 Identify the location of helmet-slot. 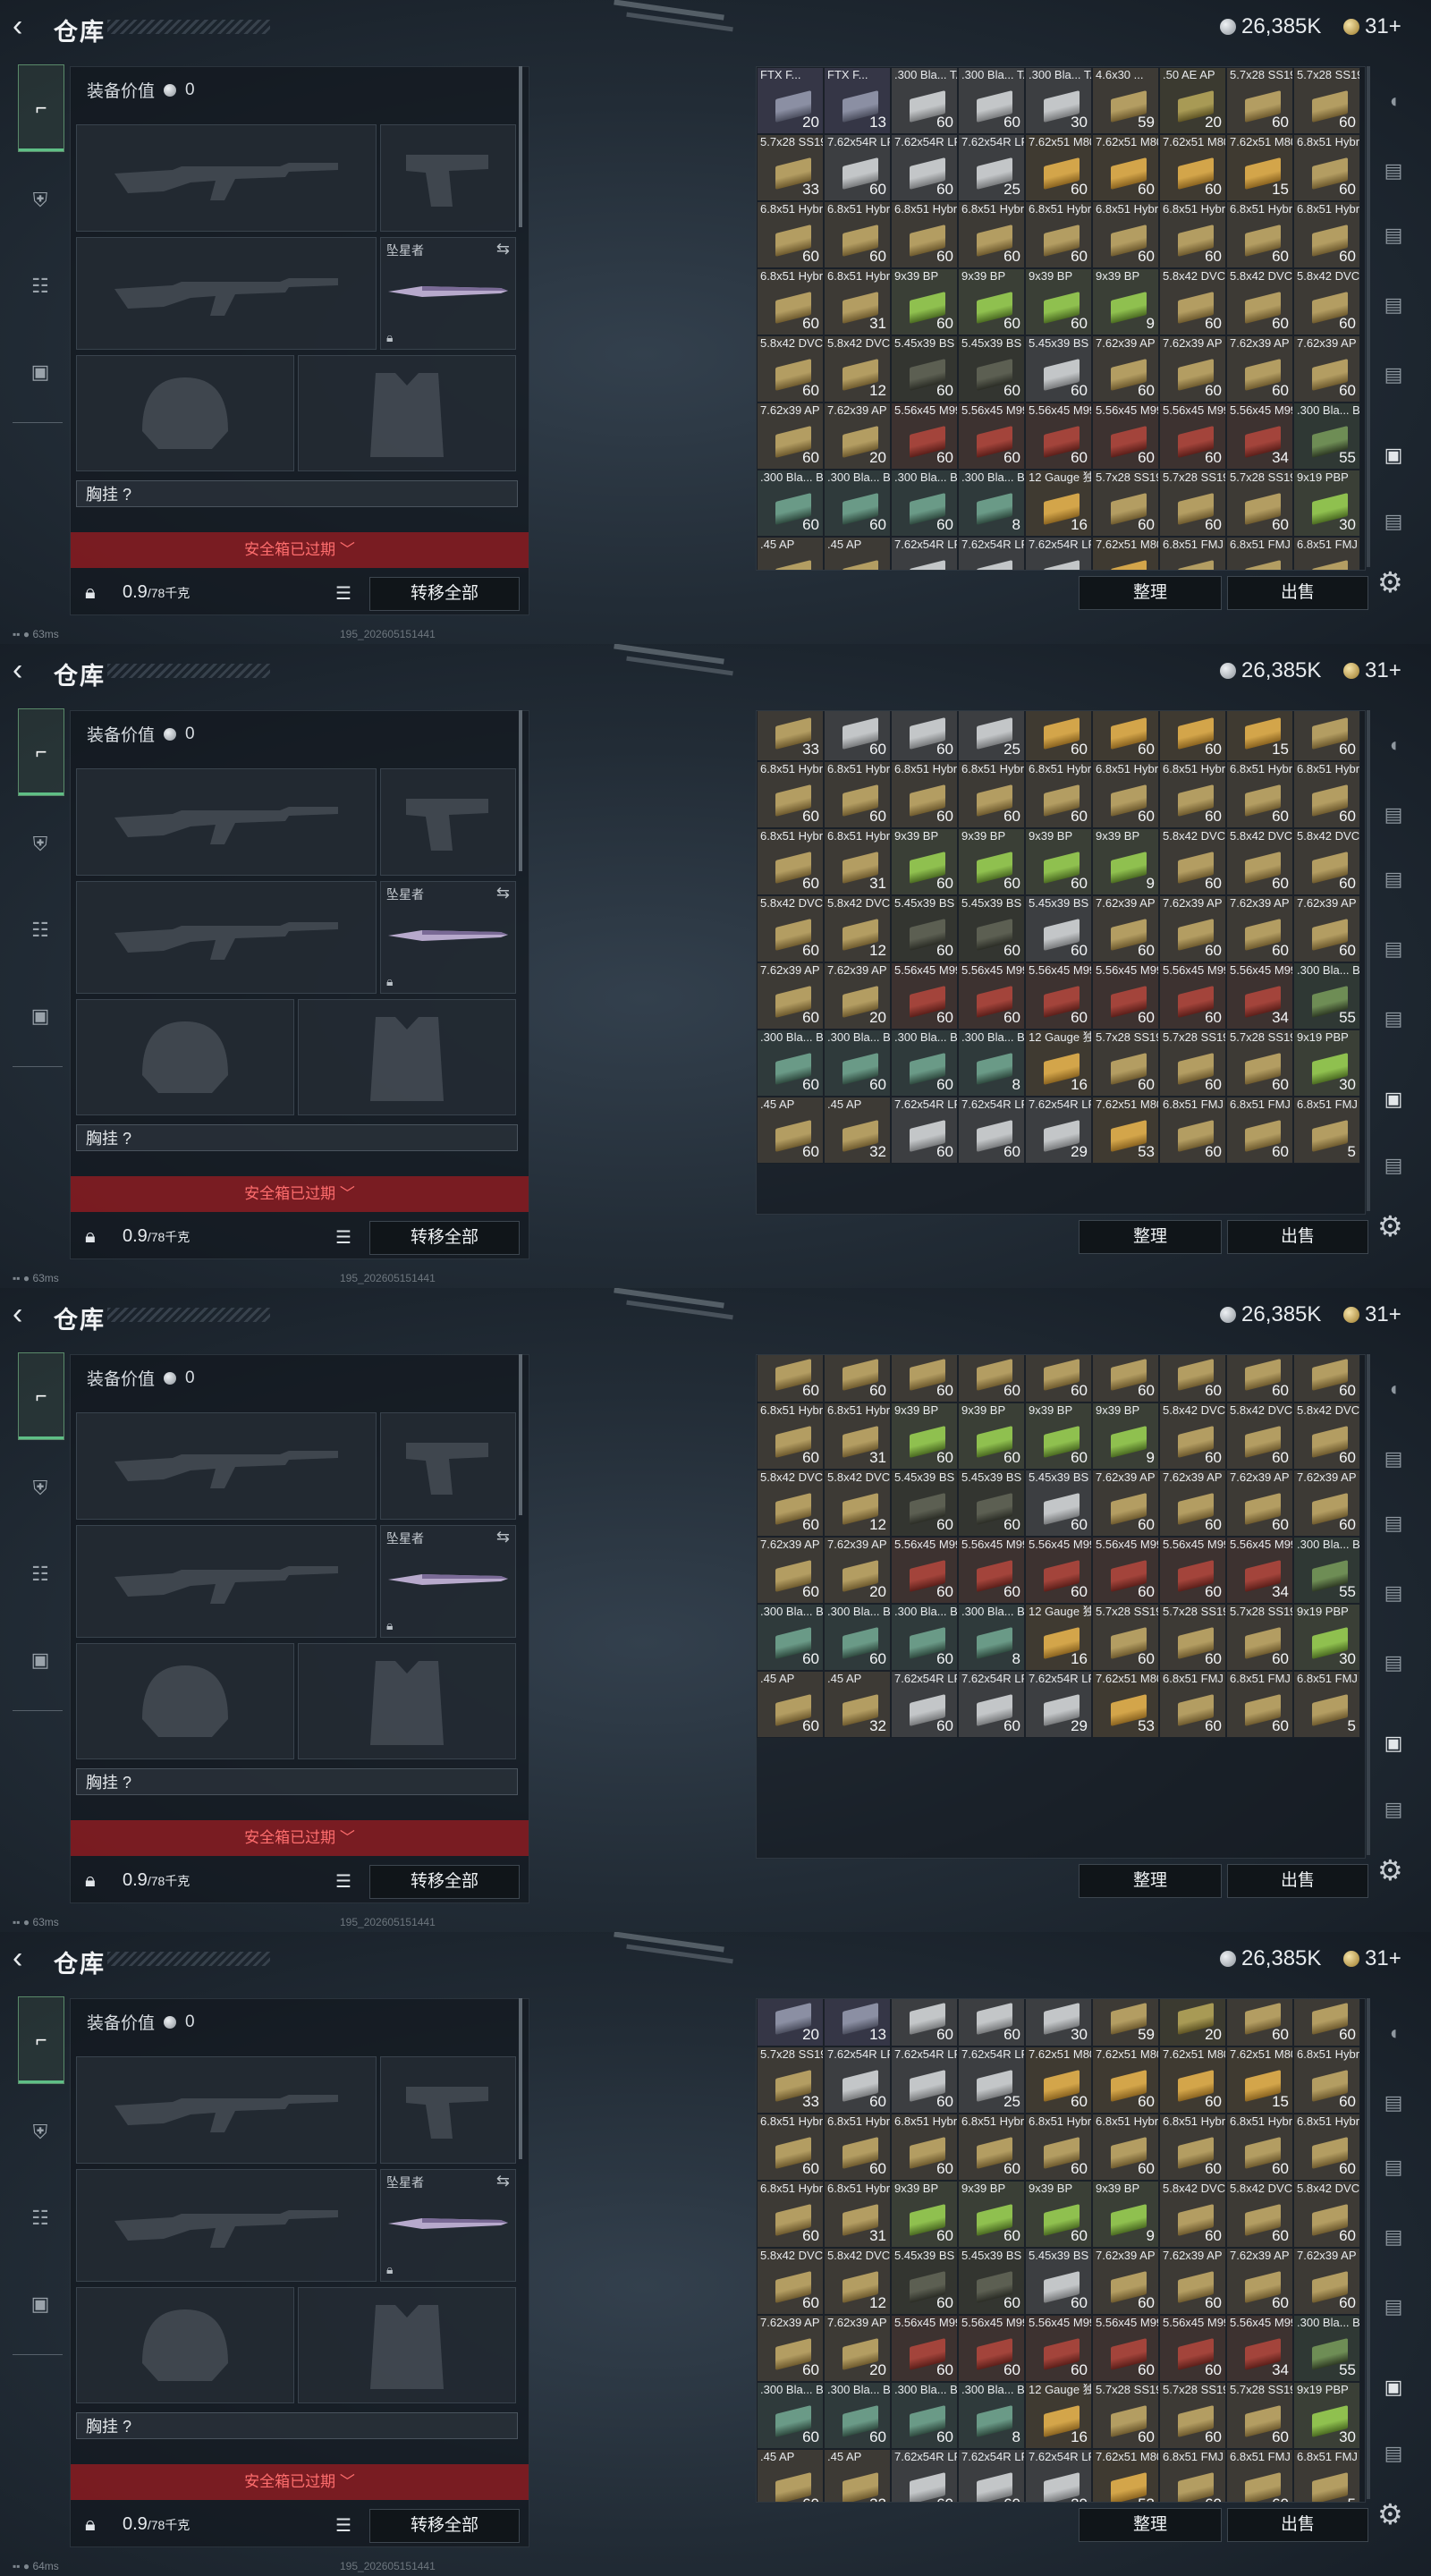
(185, 413).